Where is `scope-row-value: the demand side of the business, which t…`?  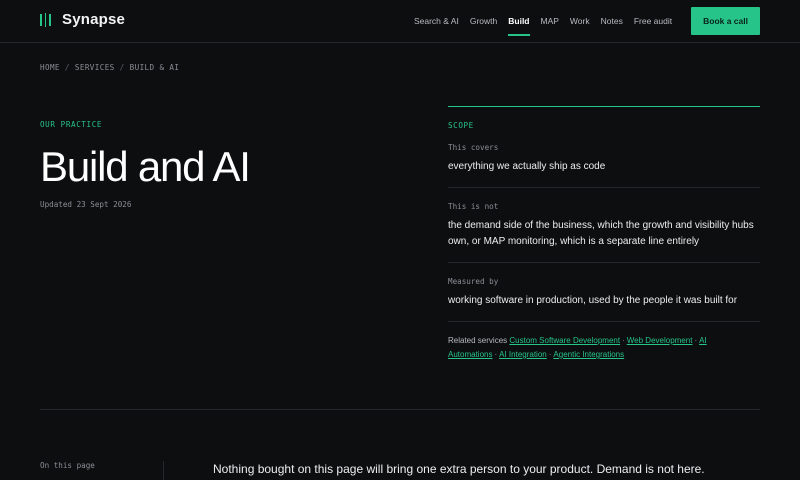 scope-row-value: the demand side of the business, which t… is located at coordinates (601, 233).